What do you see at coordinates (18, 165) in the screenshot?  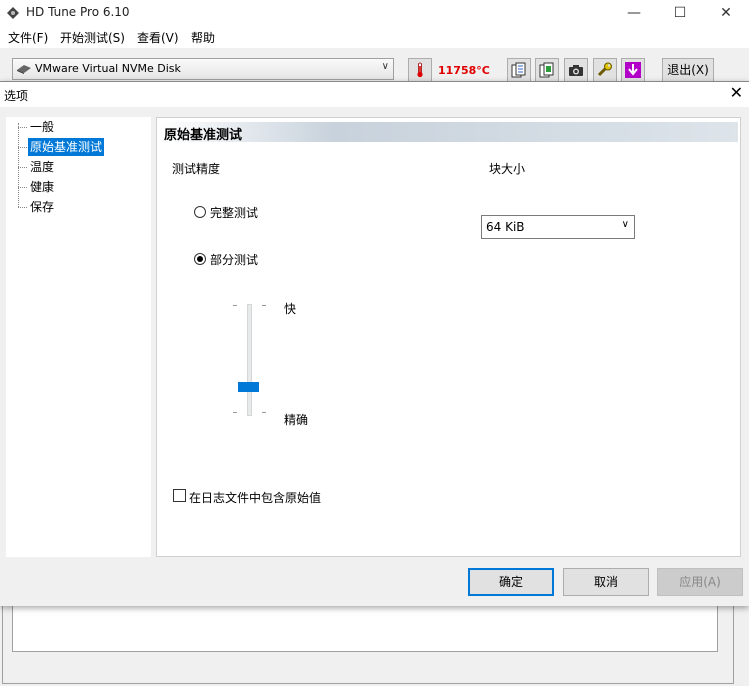 I see `tree-line` at bounding box center [18, 165].